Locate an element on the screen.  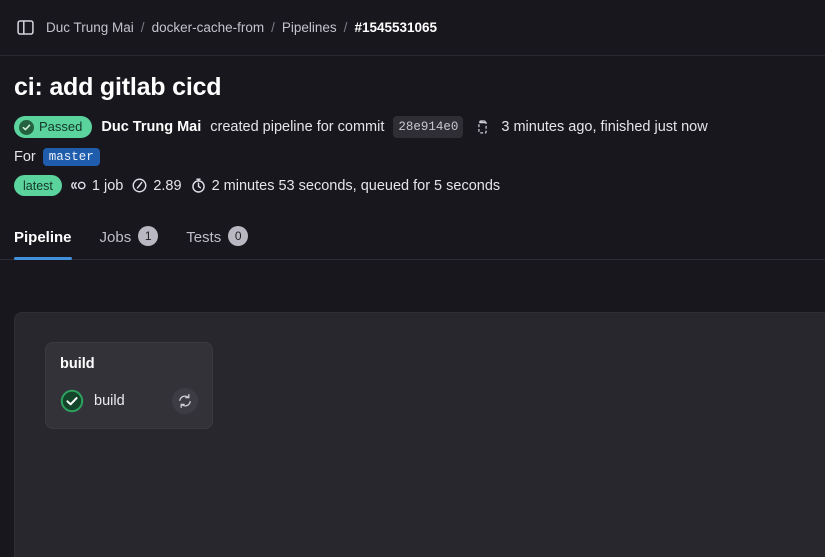
jobs-count-item: 1 job is located at coordinates (96, 185).